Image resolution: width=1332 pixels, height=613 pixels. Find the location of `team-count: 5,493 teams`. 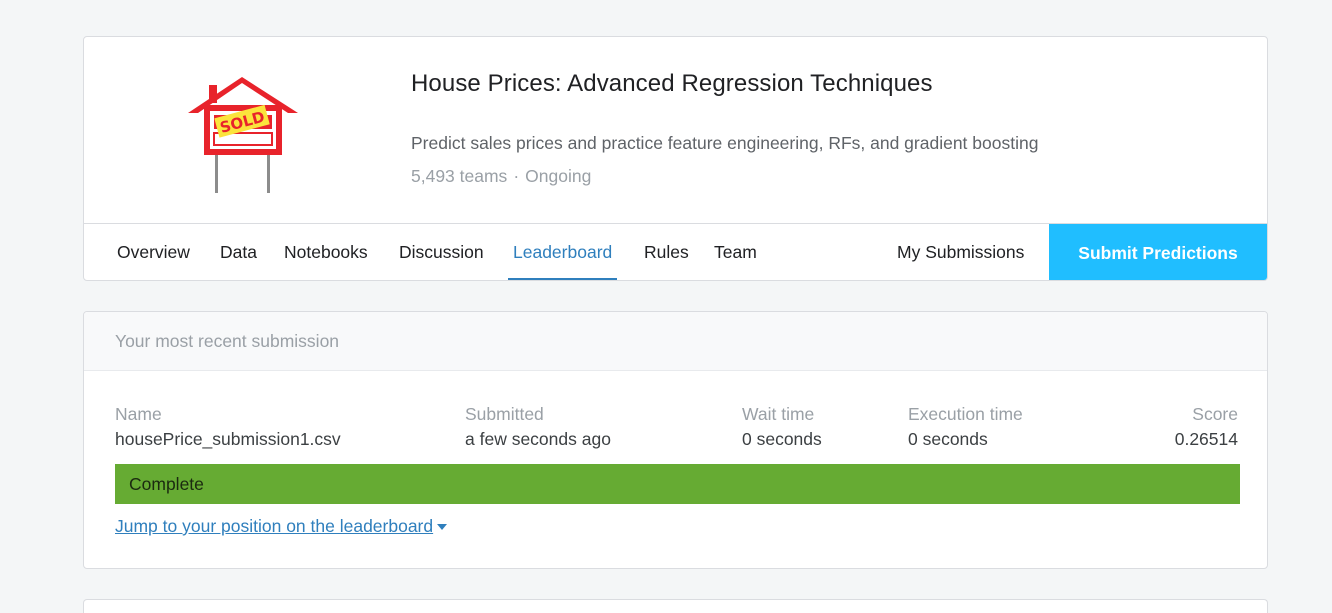

team-count: 5,493 teams is located at coordinates (459, 176).